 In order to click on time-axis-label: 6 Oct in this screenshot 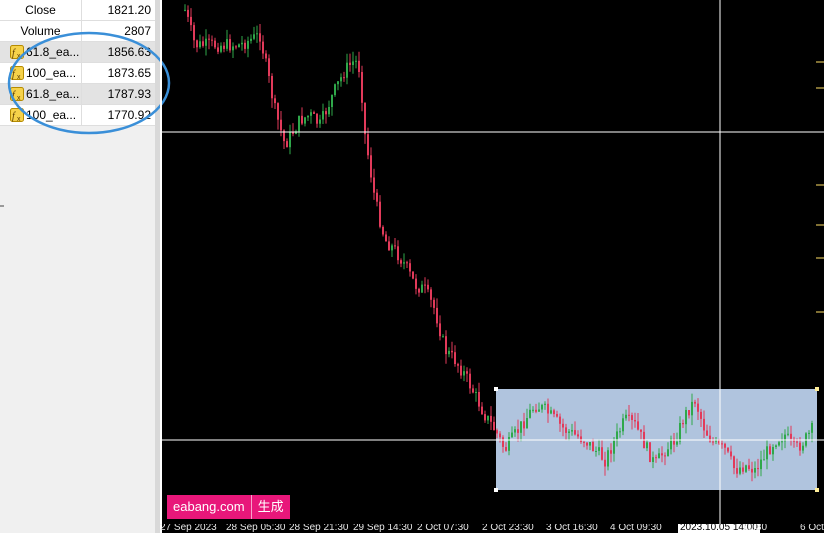, I will do `click(812, 528)`.